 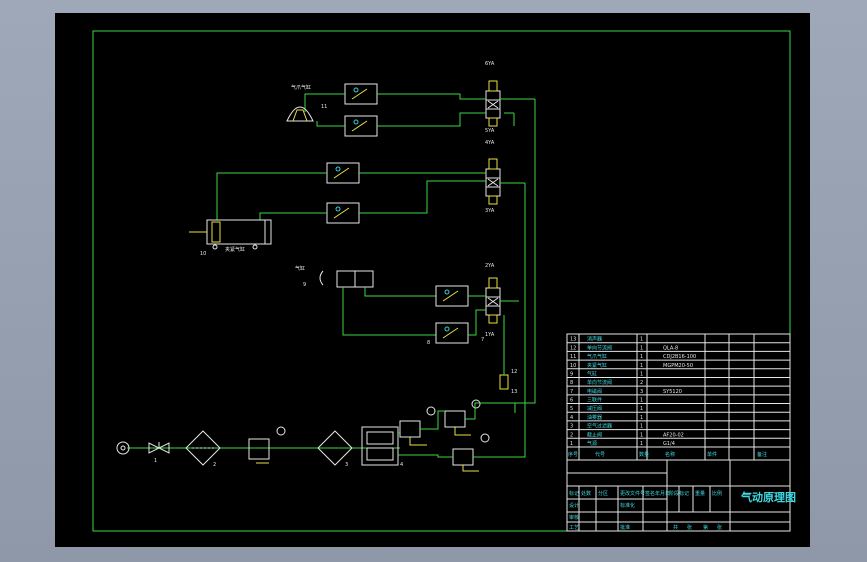 What do you see at coordinates (573, 357) in the screenshot?
I see `parts-row-number: 11` at bounding box center [573, 357].